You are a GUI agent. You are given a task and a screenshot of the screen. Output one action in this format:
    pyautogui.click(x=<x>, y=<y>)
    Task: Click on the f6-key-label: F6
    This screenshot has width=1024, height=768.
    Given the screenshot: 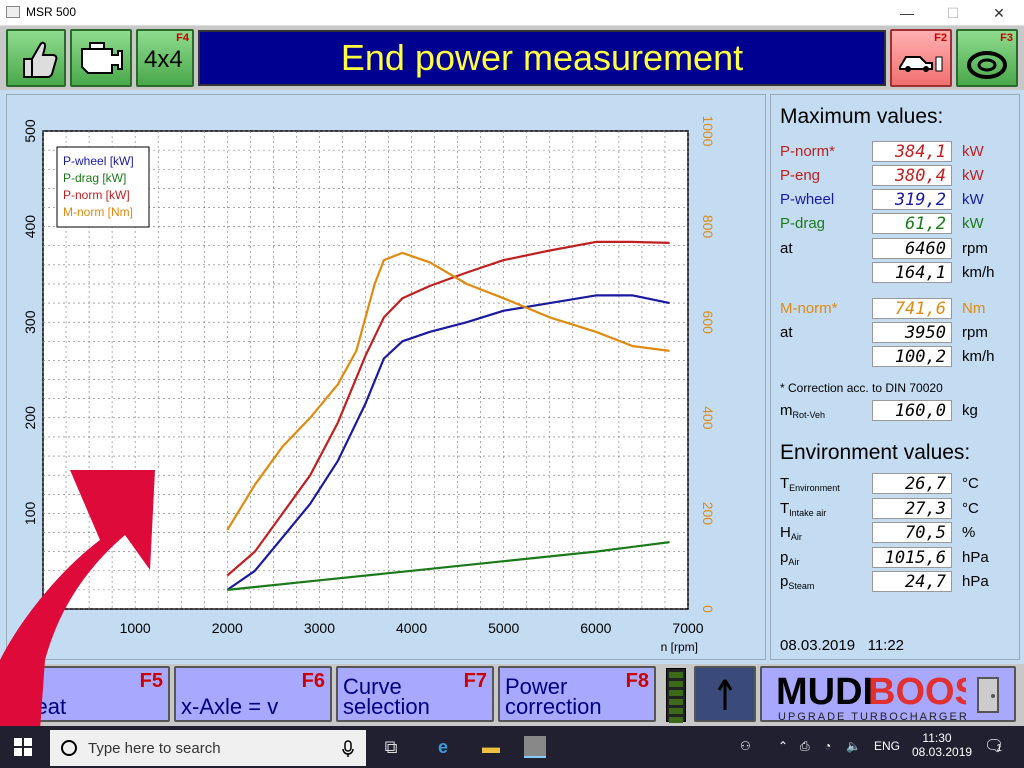 What is the action you would take?
    pyautogui.click(x=313, y=681)
    